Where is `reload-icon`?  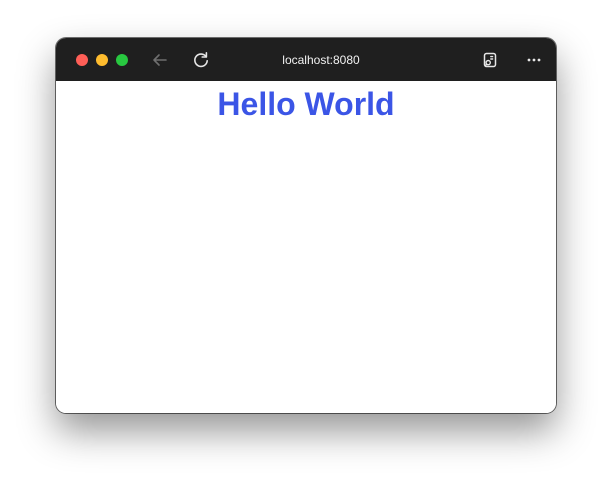 reload-icon is located at coordinates (201, 60).